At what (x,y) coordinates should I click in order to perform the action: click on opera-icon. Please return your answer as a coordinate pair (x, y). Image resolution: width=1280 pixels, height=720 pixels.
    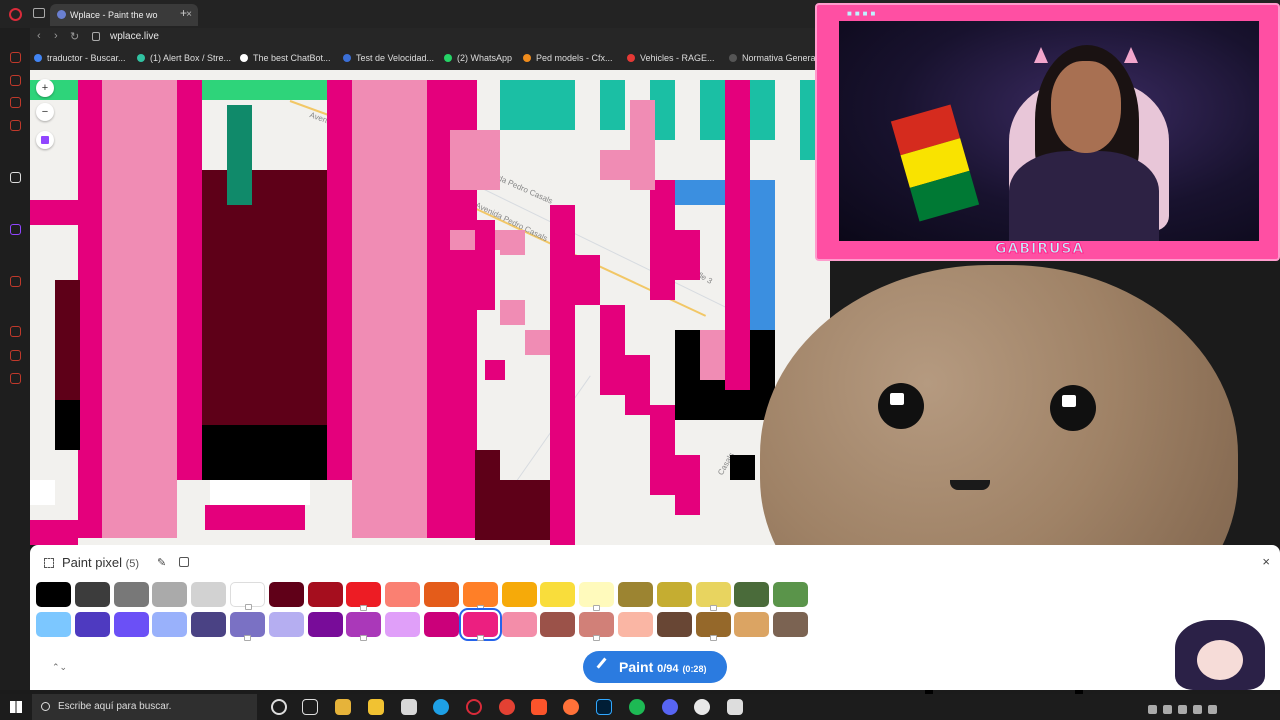
    Looking at the image, I should click on (474, 707).